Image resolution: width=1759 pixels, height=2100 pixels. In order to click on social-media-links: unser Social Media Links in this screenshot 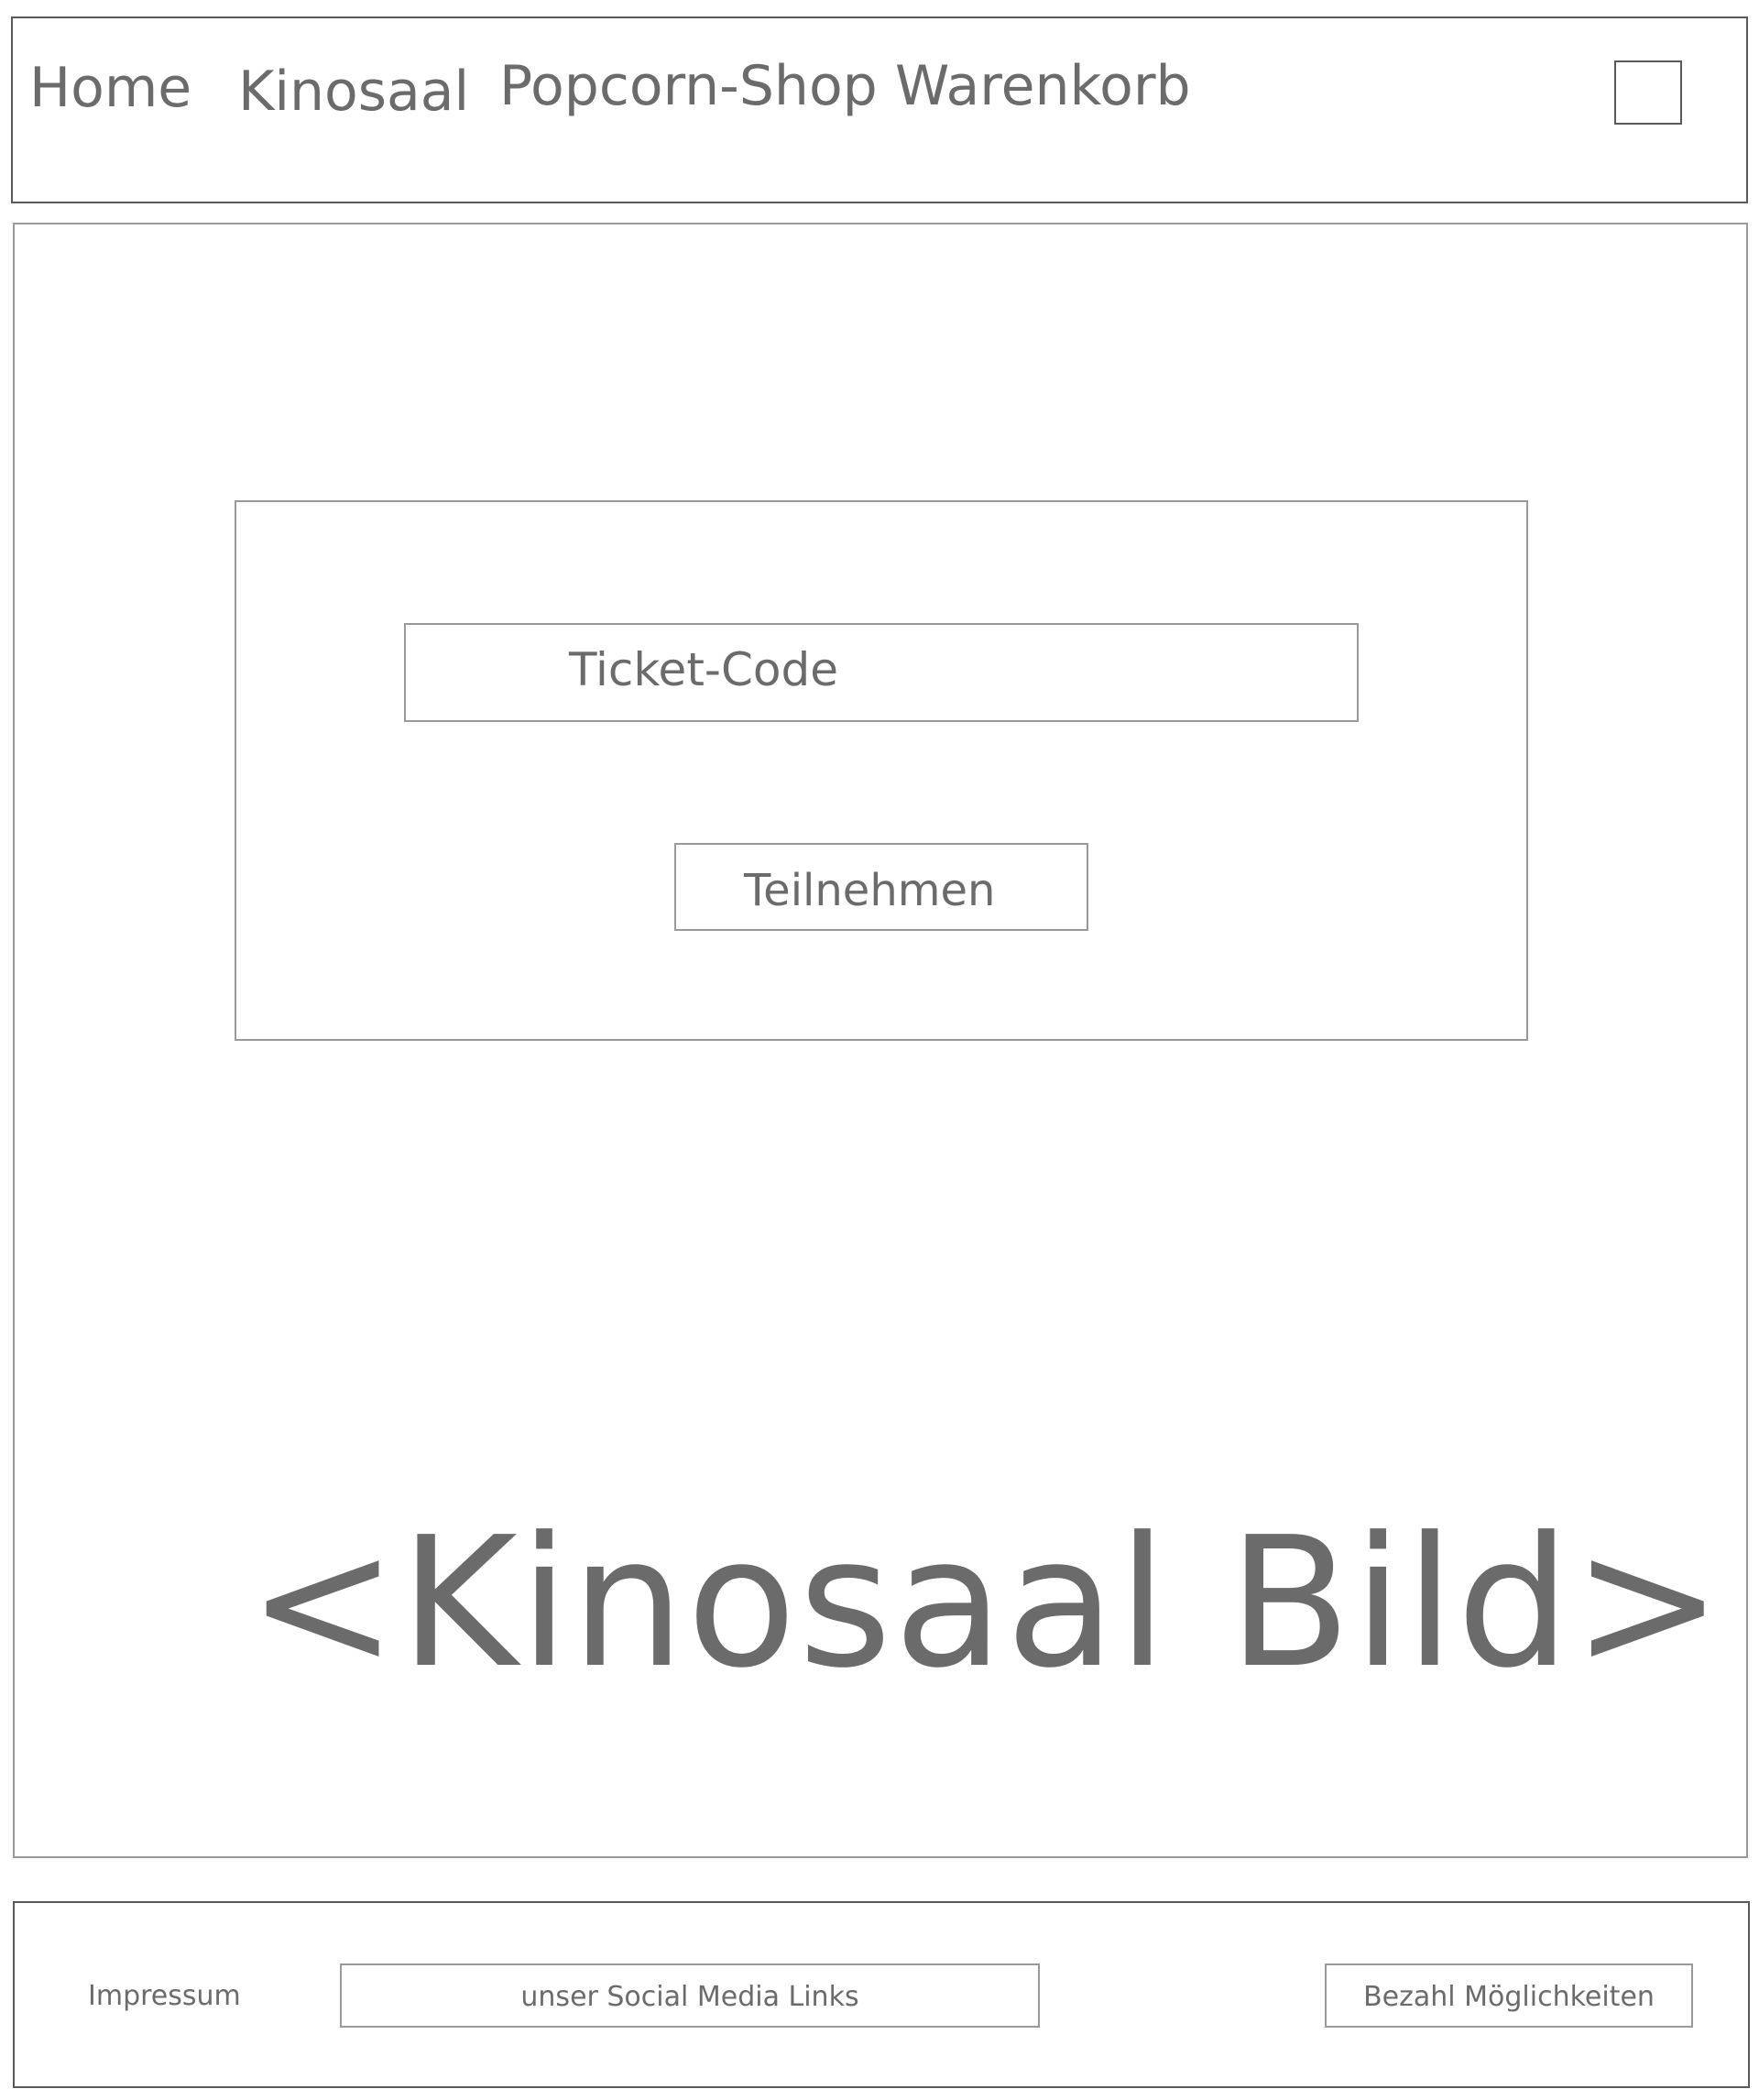, I will do `click(690, 1995)`.